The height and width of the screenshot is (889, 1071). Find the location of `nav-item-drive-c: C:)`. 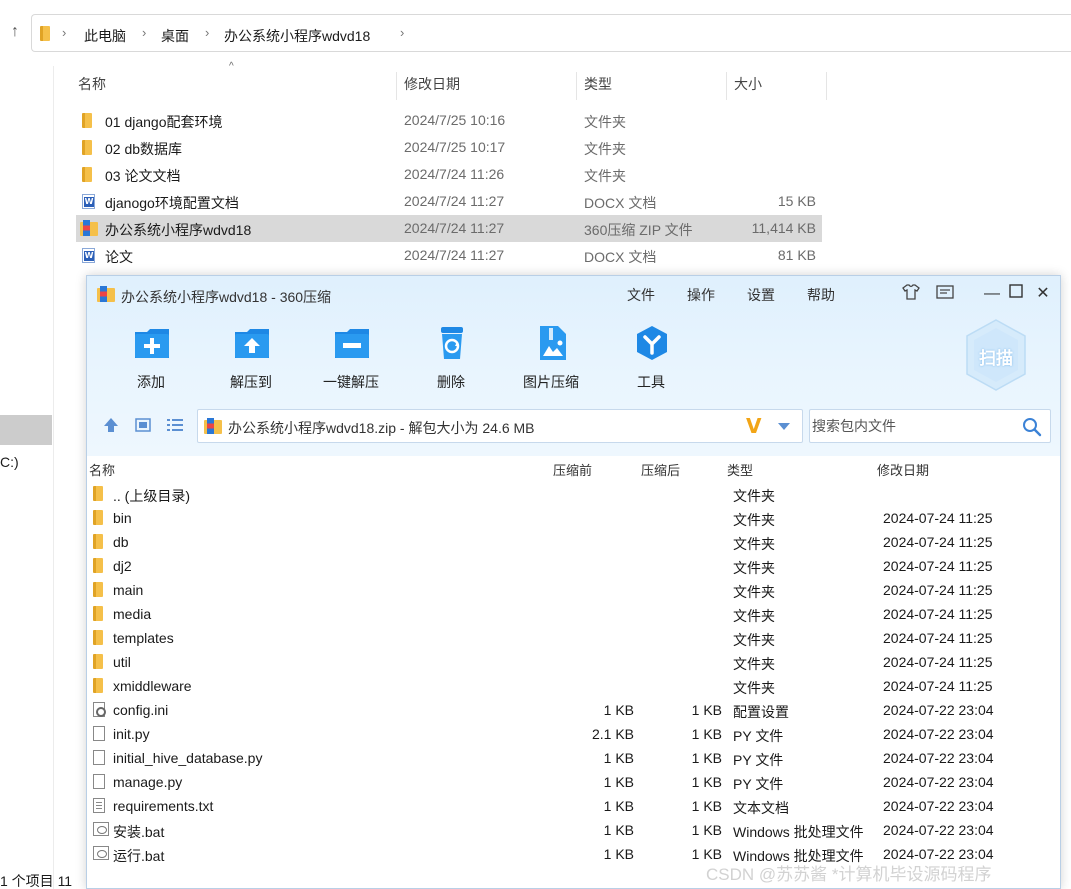

nav-item-drive-c: C:) is located at coordinates (9, 462).